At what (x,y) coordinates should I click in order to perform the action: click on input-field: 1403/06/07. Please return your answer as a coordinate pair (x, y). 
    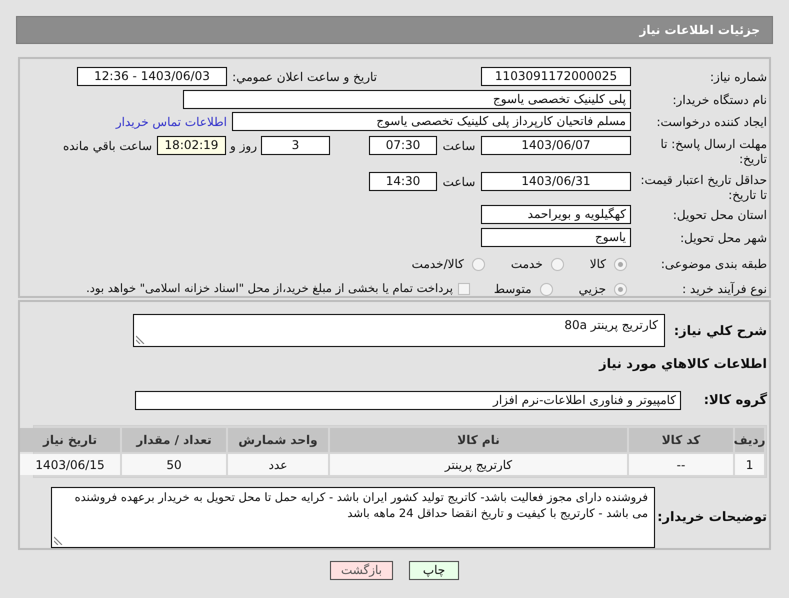
    Looking at the image, I should click on (556, 145).